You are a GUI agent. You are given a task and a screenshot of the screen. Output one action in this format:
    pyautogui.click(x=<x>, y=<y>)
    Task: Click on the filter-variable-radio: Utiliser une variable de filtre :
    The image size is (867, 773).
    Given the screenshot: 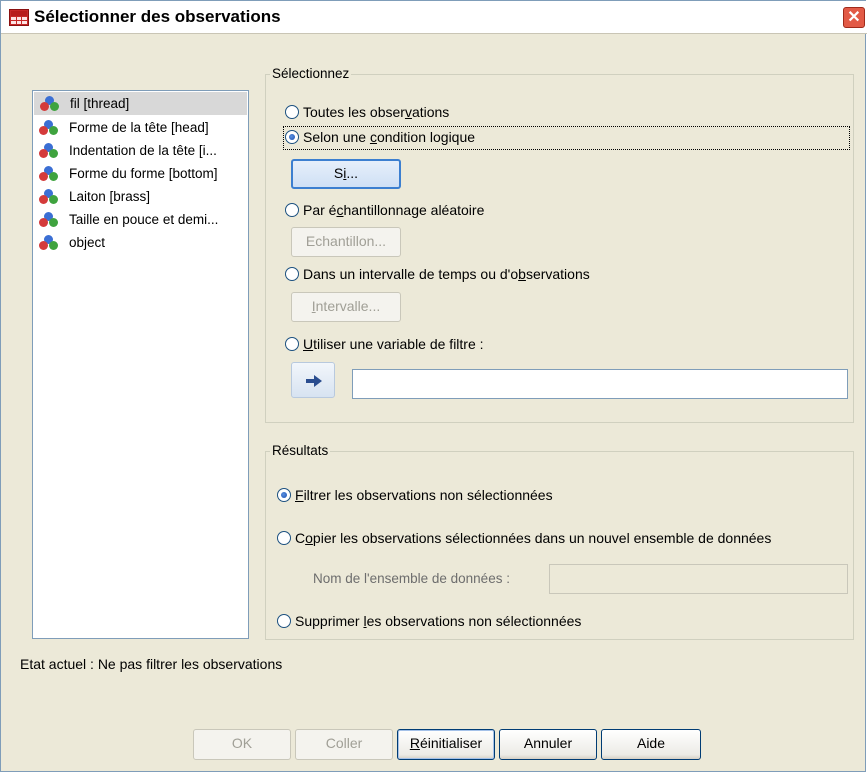 What is the action you would take?
    pyautogui.click(x=384, y=344)
    